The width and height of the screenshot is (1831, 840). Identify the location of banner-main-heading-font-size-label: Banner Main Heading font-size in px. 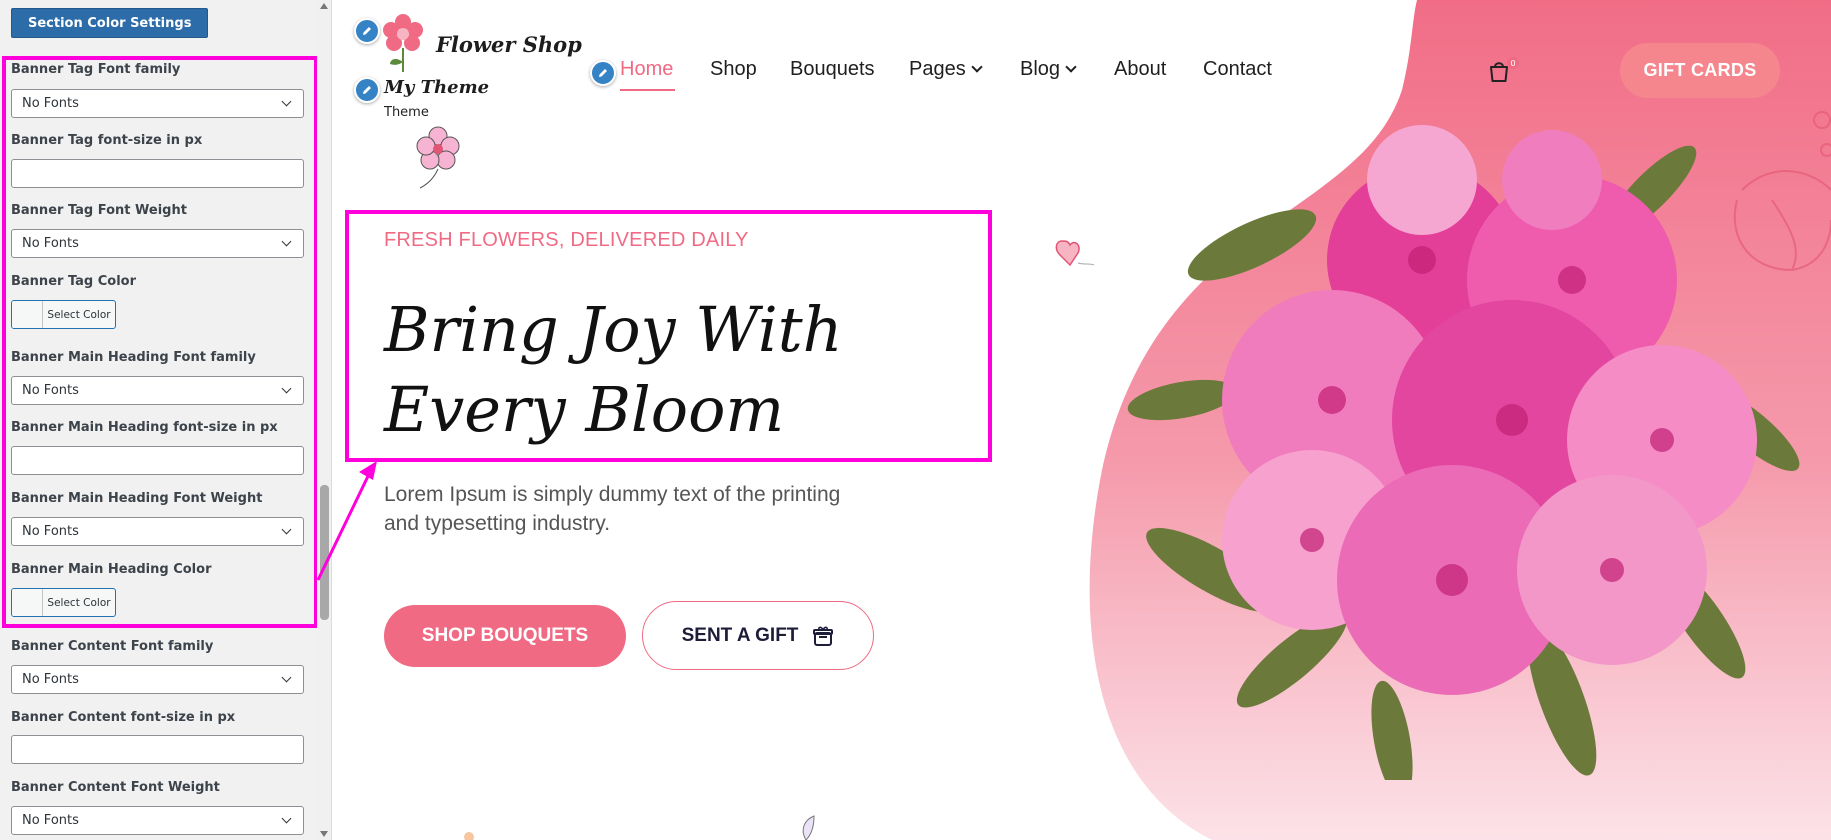
(144, 427).